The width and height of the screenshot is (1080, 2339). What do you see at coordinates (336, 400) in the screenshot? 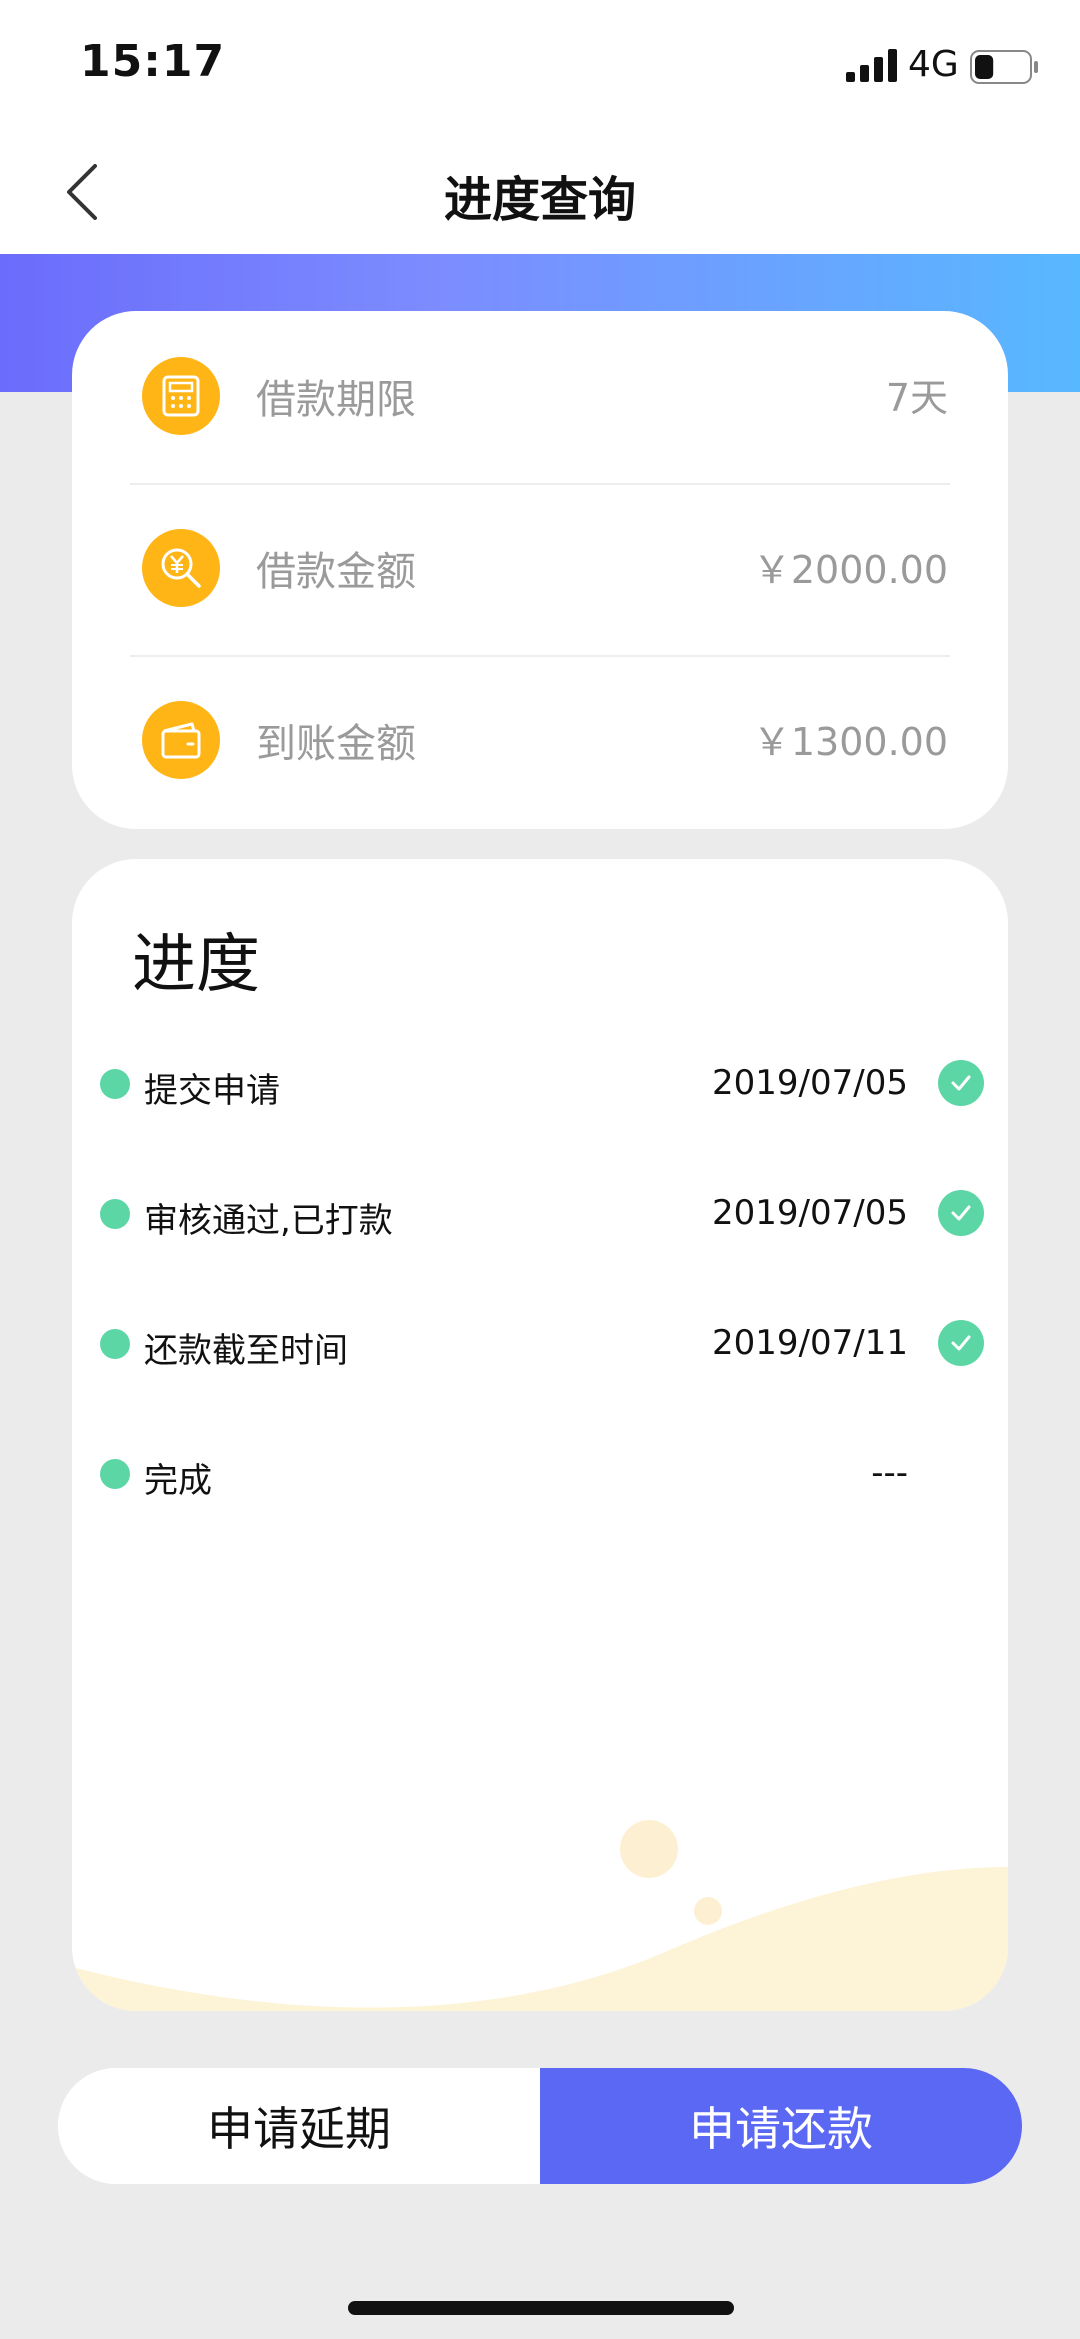
I see `info-label-term: 借款期限` at bounding box center [336, 400].